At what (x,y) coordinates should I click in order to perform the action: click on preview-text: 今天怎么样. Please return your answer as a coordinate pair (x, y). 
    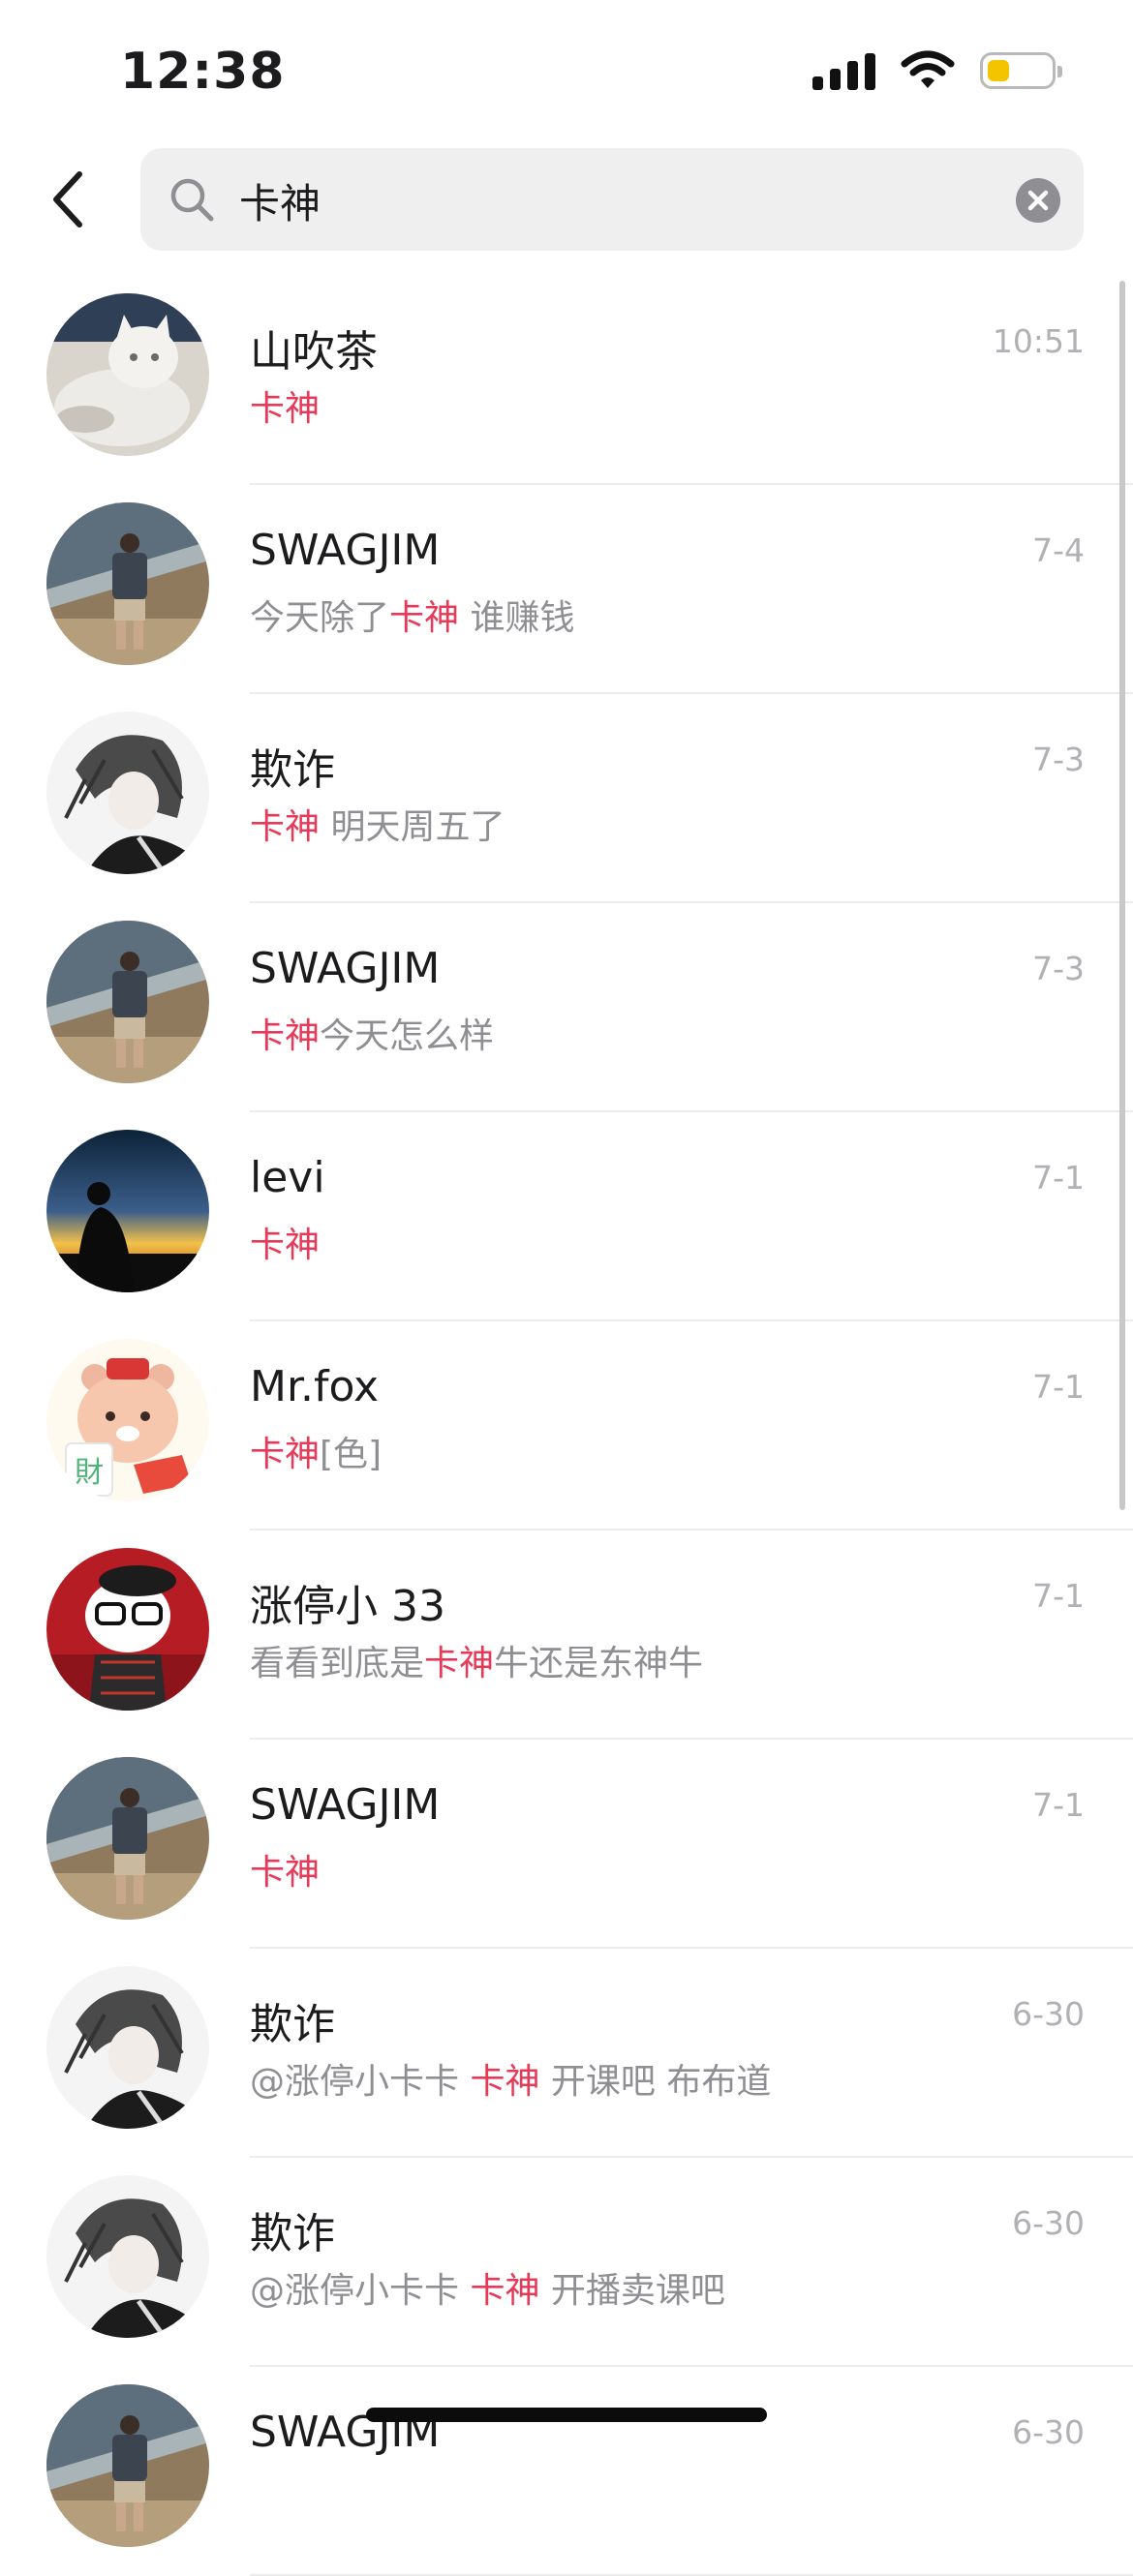
    Looking at the image, I should click on (407, 1036).